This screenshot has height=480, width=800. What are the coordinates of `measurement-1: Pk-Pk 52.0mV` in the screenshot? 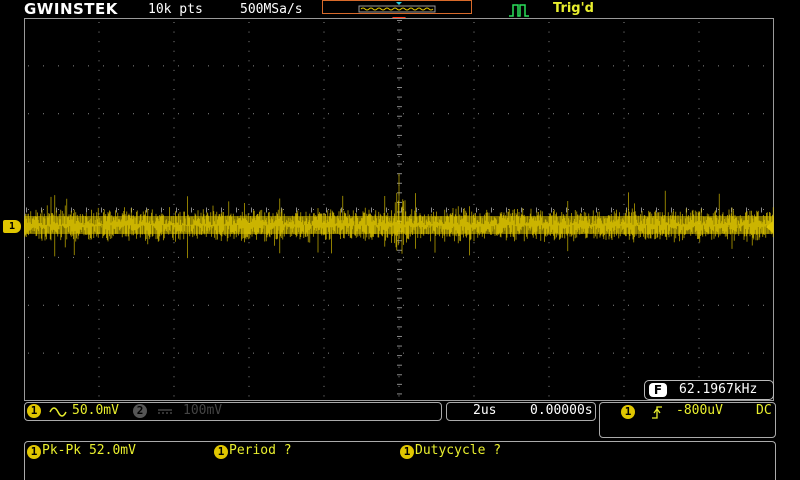 It's located at (89, 450).